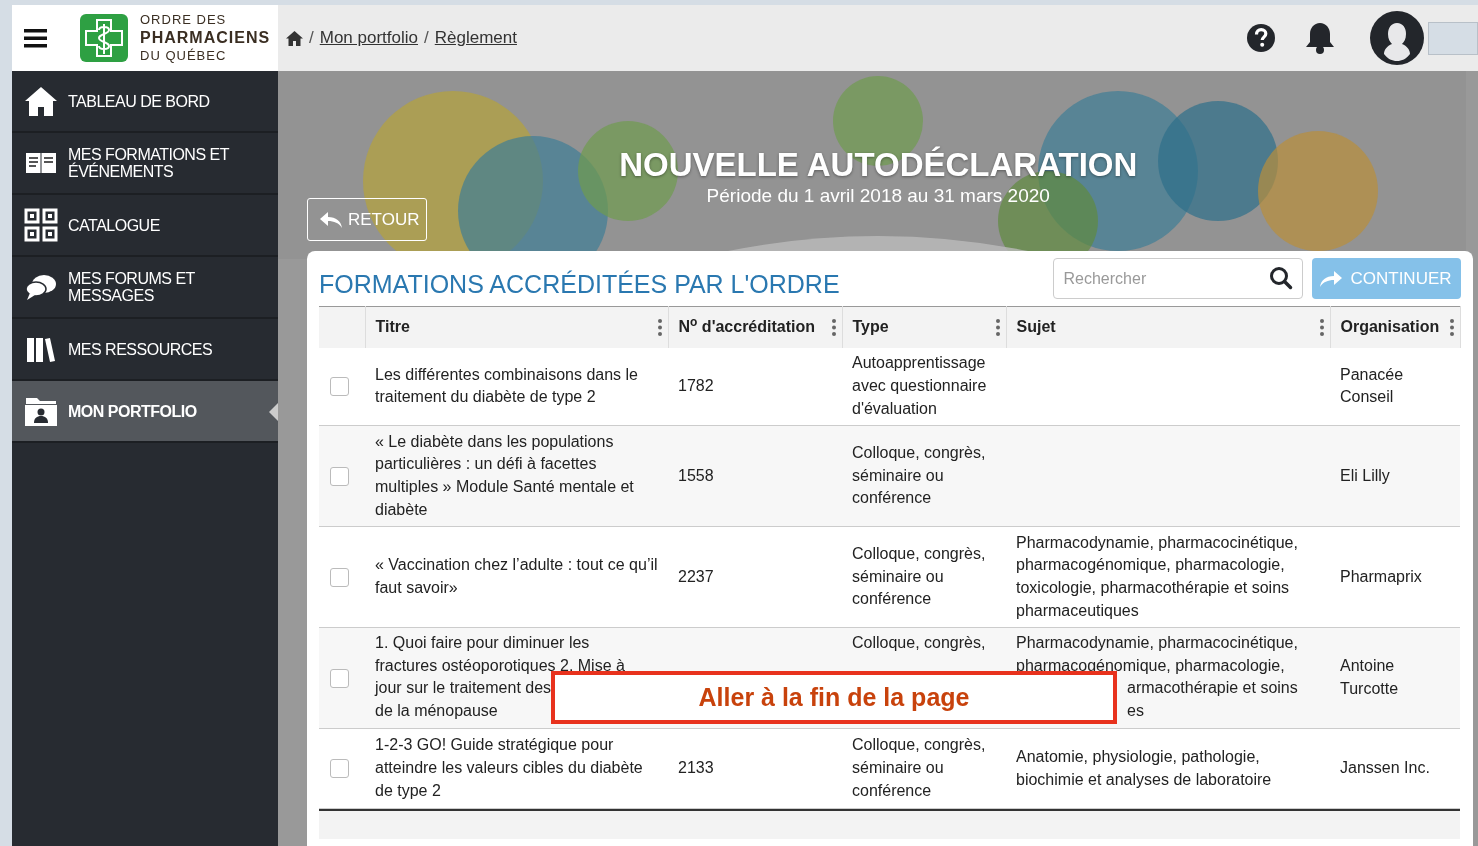 The height and width of the screenshot is (846, 1478). Describe the element at coordinates (273, 412) in the screenshot. I see `active-pointer` at that location.